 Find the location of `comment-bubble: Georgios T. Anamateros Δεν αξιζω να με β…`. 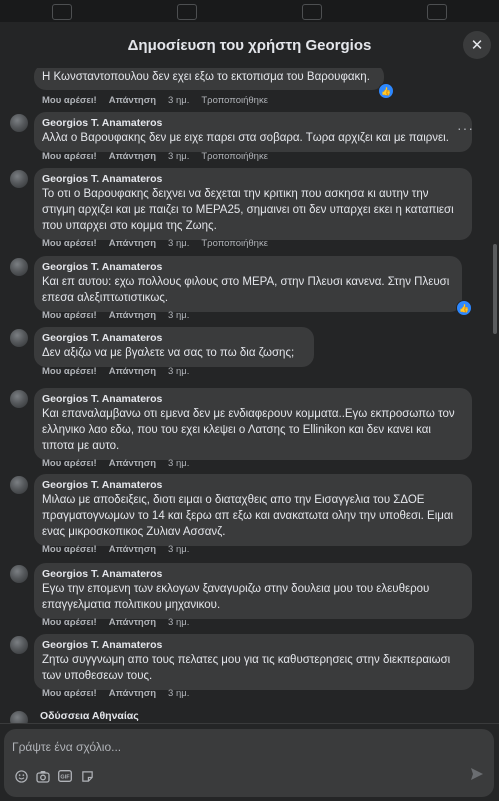

comment-bubble: Georgios T. Anamateros Δεν αξιζω να με β… is located at coordinates (174, 347).